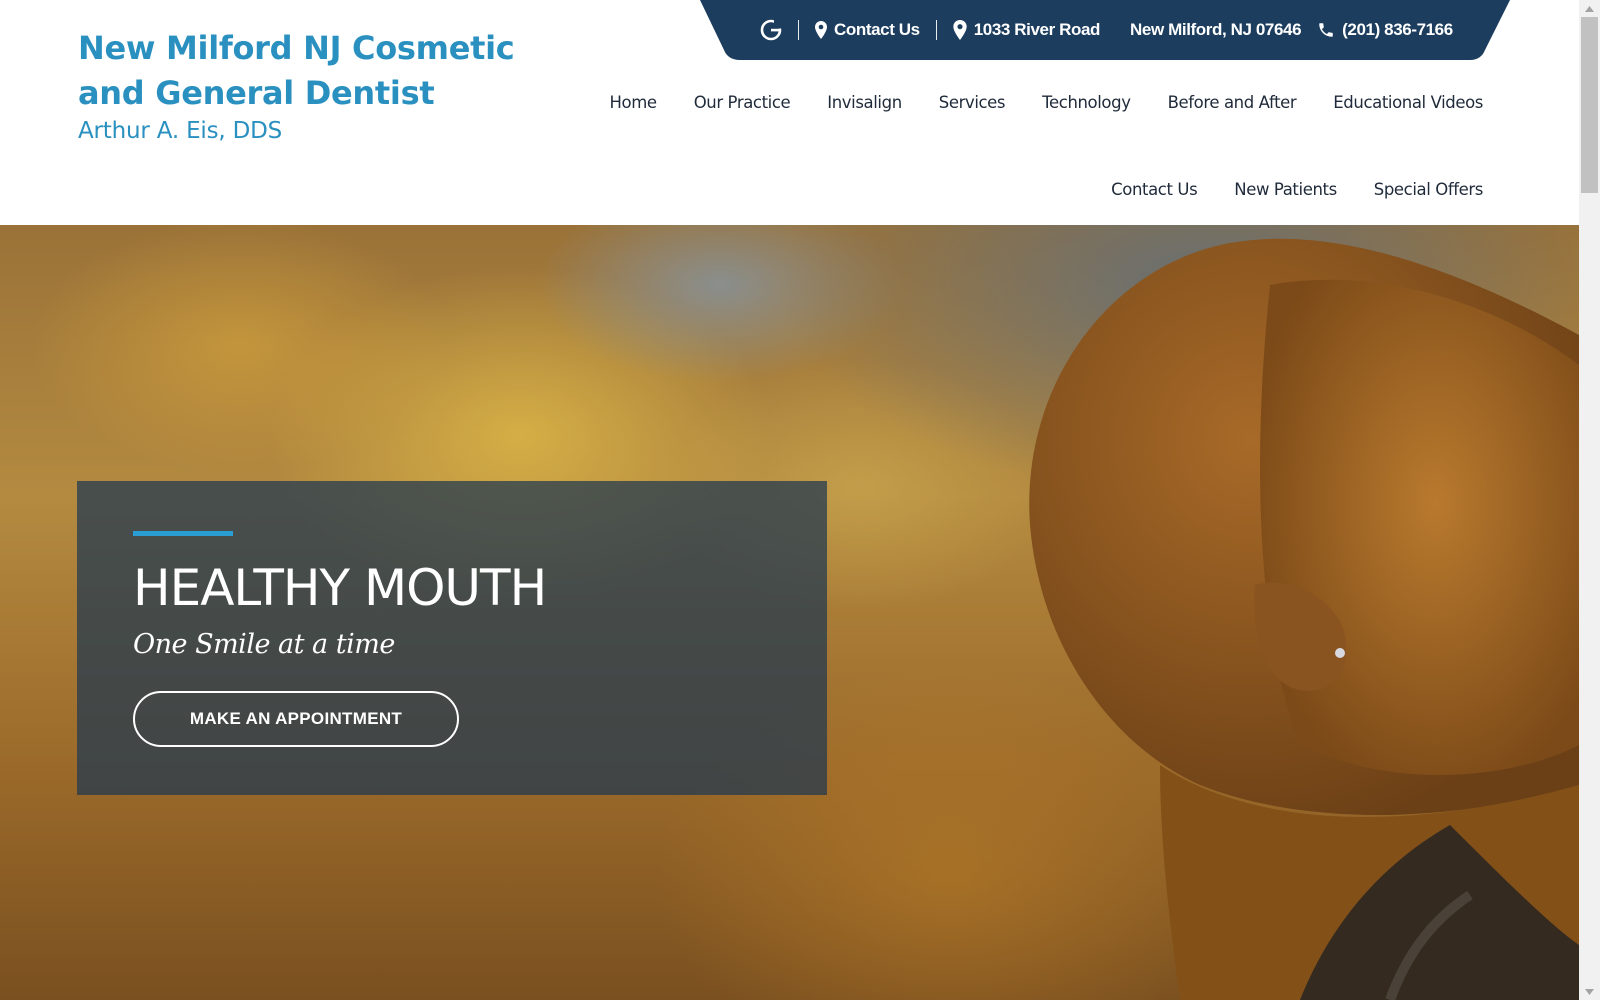 Image resolution: width=1600 pixels, height=1000 pixels. Describe the element at coordinates (864, 103) in the screenshot. I see `nav-invisalign: Invisalign` at that location.